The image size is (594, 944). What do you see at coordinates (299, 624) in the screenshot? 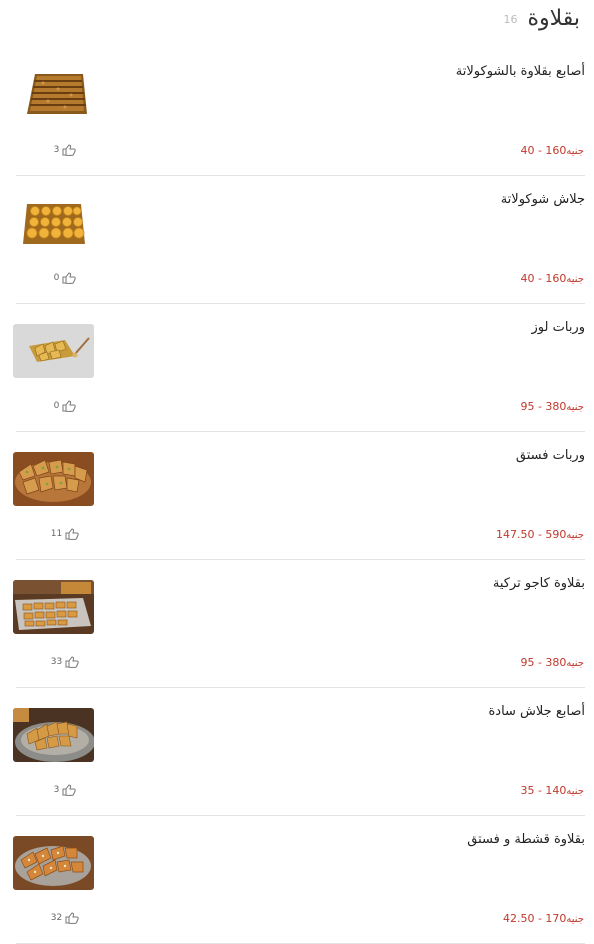
I see `product-item: بقلاوة كاجو تركية 33 95 - 380 جنيه` at bounding box center [299, 624].